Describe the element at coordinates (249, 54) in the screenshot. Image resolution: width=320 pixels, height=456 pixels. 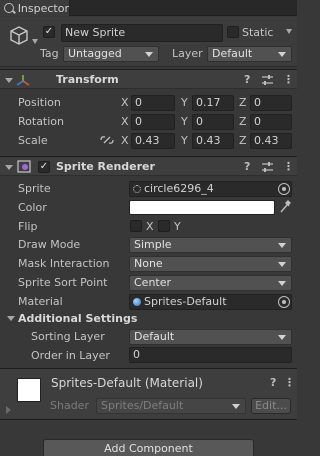
I see `layer-dropdown: Default` at that location.